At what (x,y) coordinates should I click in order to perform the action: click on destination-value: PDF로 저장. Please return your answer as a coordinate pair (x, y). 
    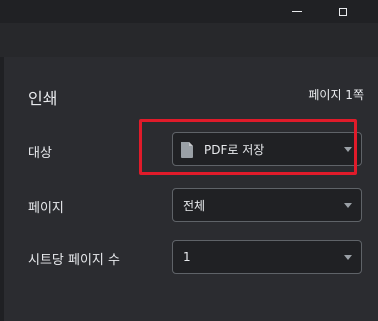
    Looking at the image, I should click on (234, 149).